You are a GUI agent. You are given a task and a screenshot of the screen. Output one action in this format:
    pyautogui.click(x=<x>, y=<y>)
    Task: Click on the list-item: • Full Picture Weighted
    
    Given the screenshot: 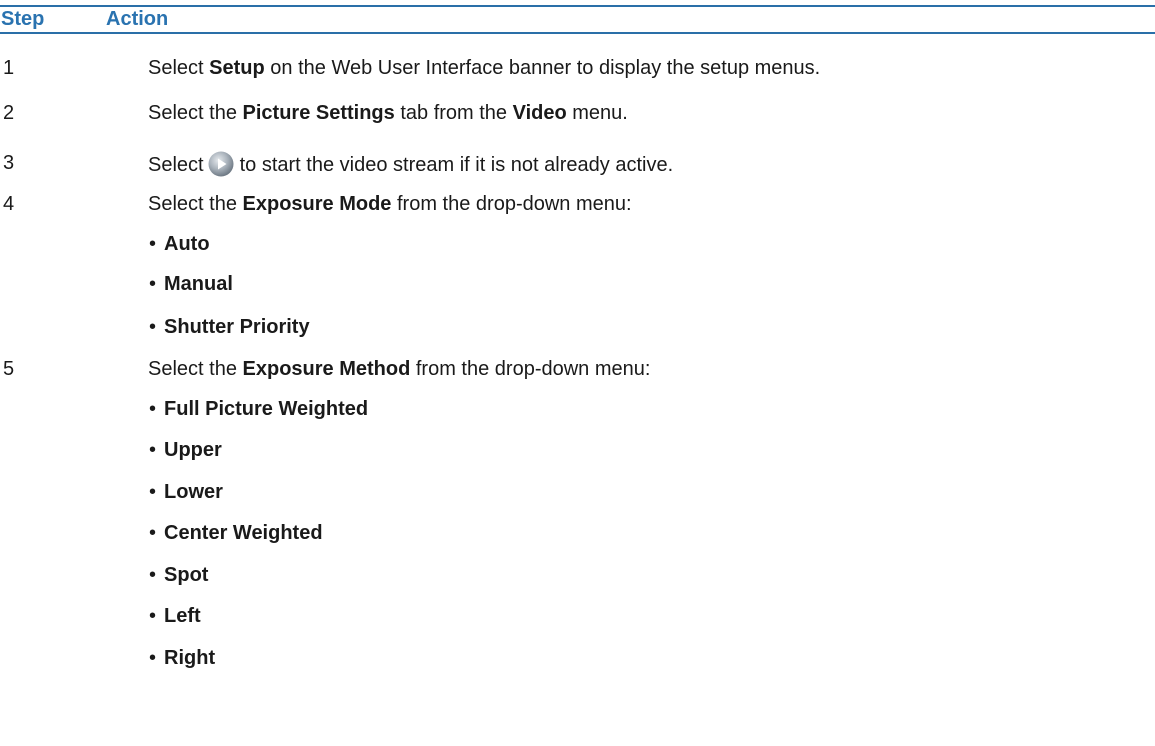 What is the action you would take?
    pyautogui.click(x=649, y=409)
    